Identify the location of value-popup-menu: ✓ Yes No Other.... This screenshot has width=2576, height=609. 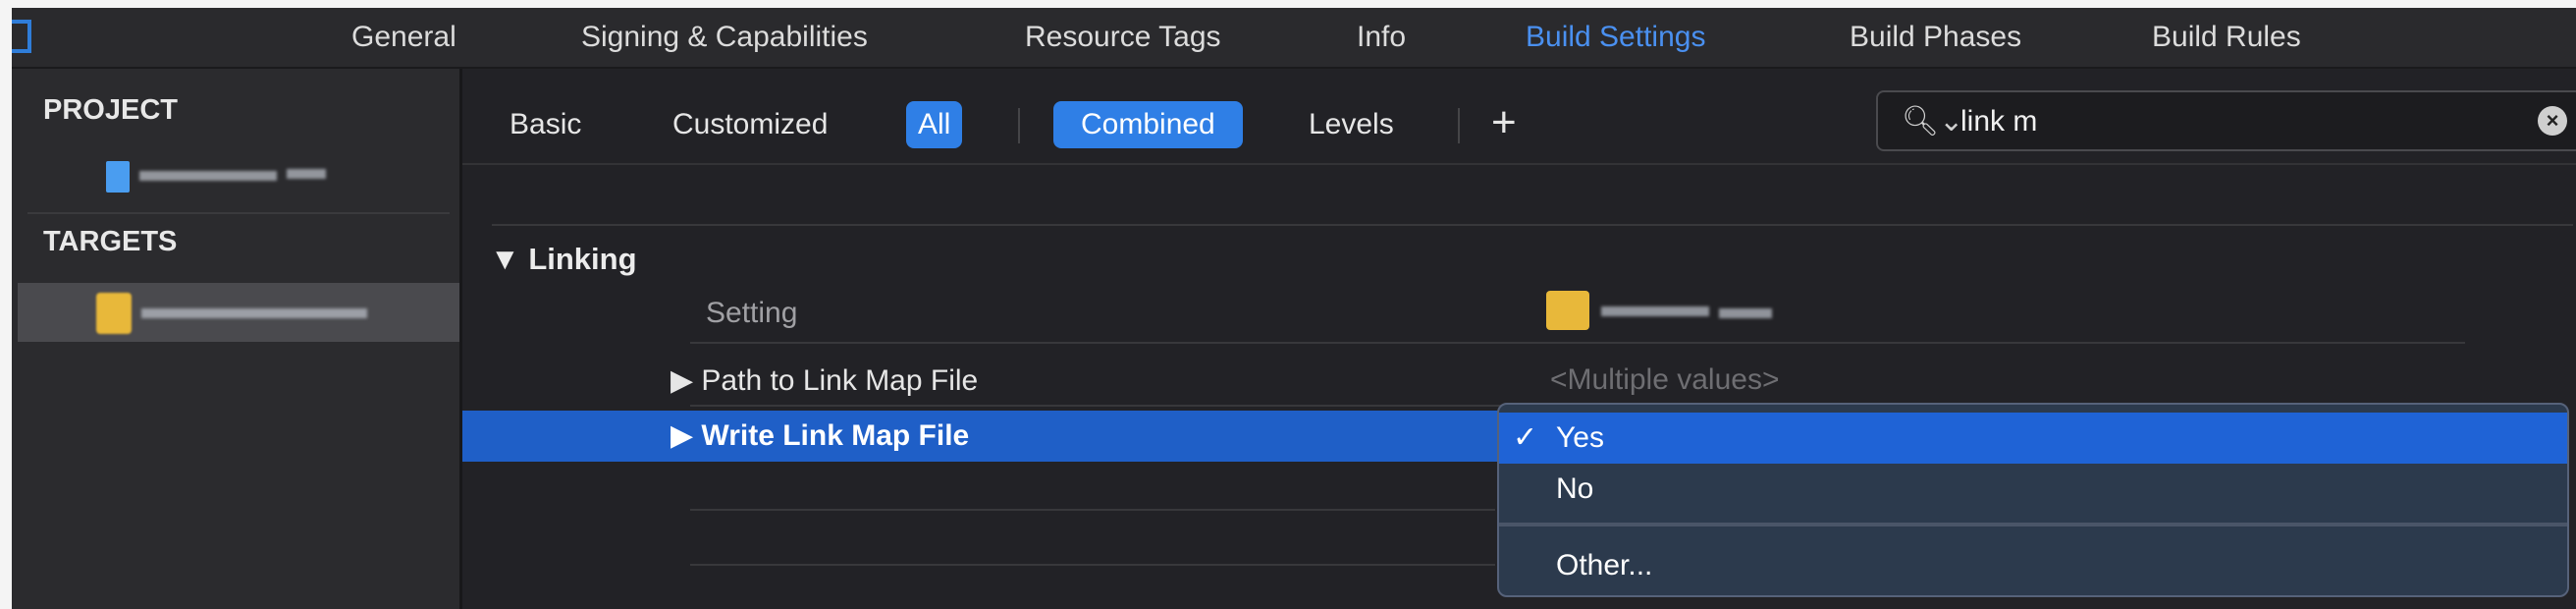
(2033, 500).